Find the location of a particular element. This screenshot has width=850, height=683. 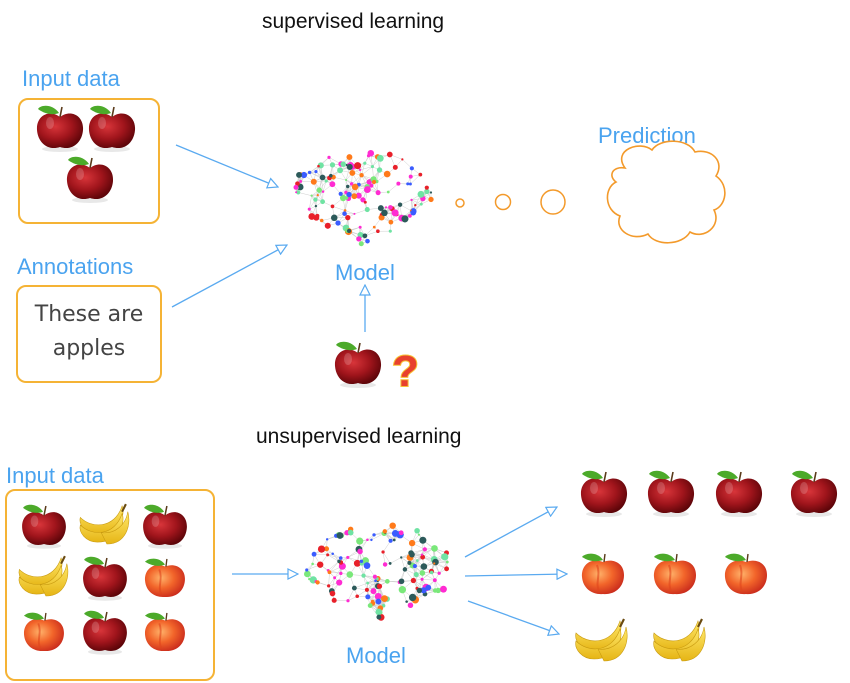

thought-dot-medium is located at coordinates (503, 202).